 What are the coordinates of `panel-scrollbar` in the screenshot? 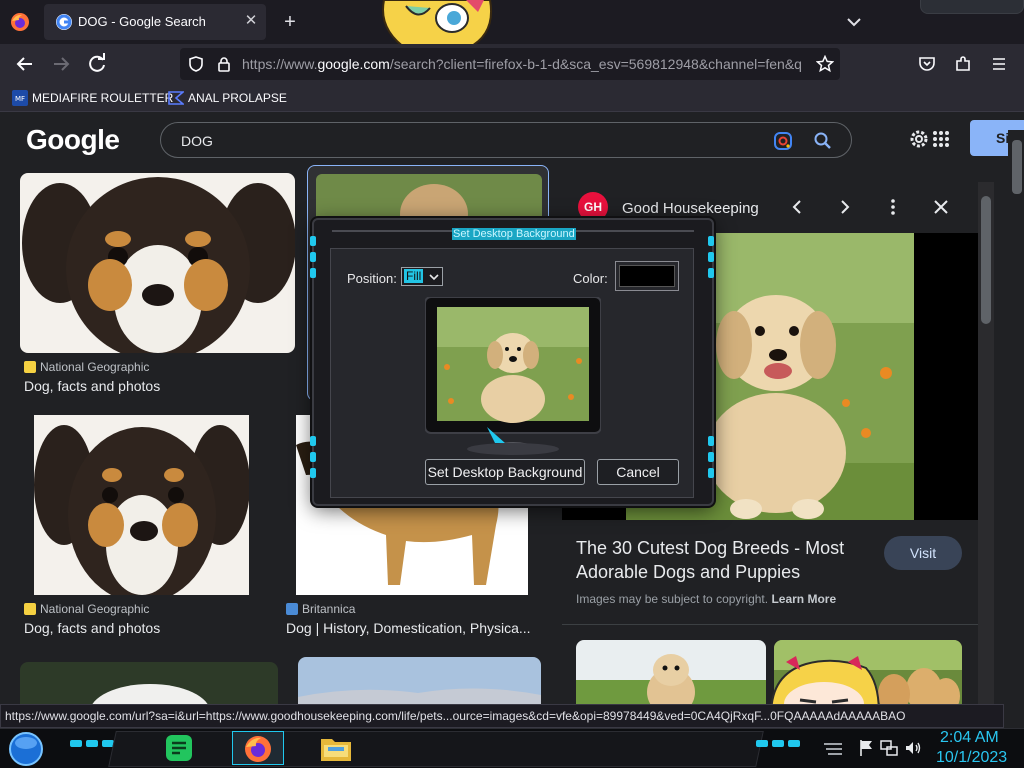 It's located at (986, 447).